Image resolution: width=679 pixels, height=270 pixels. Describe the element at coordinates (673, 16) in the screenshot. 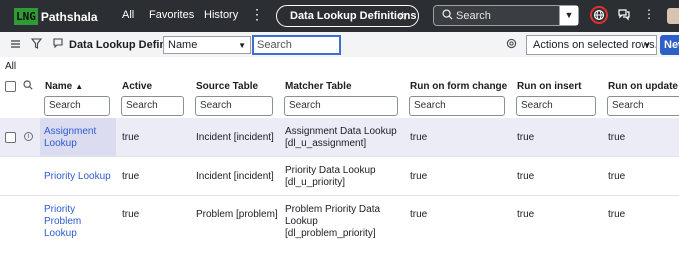

I see `avatar` at that location.